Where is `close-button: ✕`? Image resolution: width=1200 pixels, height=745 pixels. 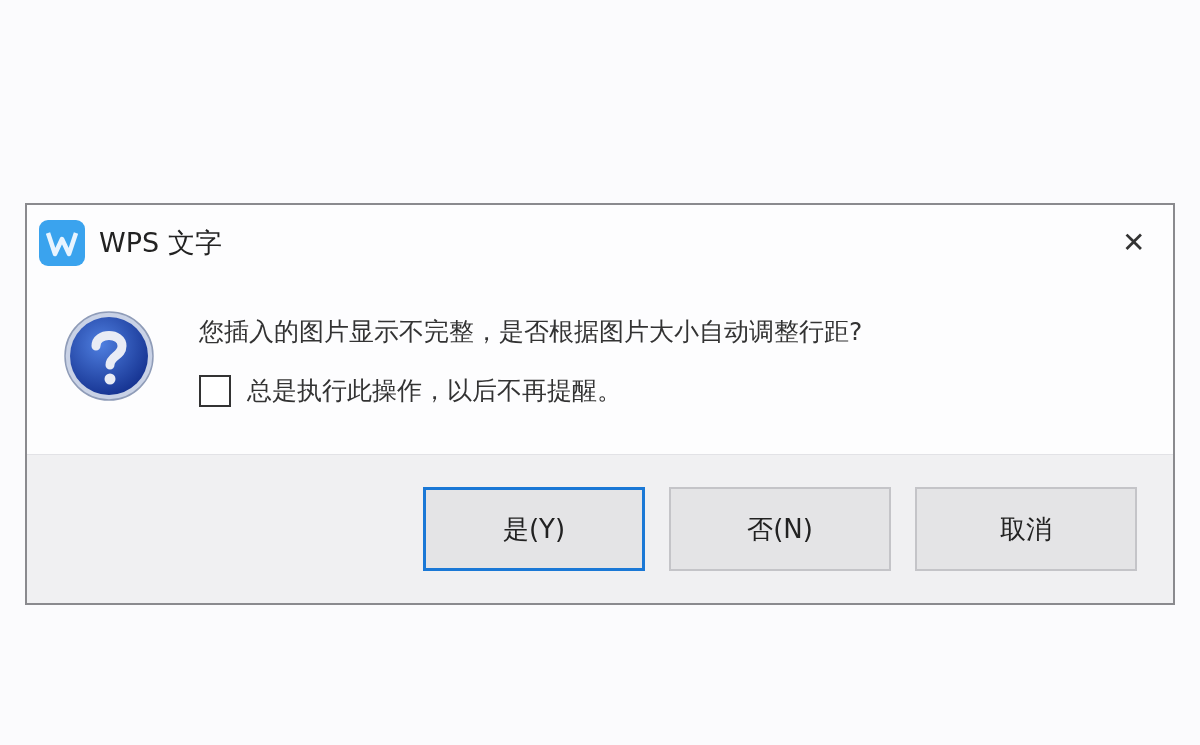
close-button: ✕ is located at coordinates (1133, 242).